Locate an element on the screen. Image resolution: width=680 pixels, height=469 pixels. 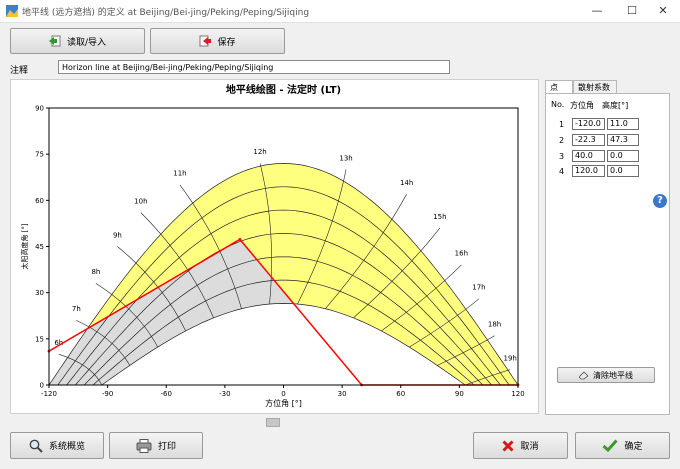
hour-label-17h: 17h is located at coordinates (478, 288).